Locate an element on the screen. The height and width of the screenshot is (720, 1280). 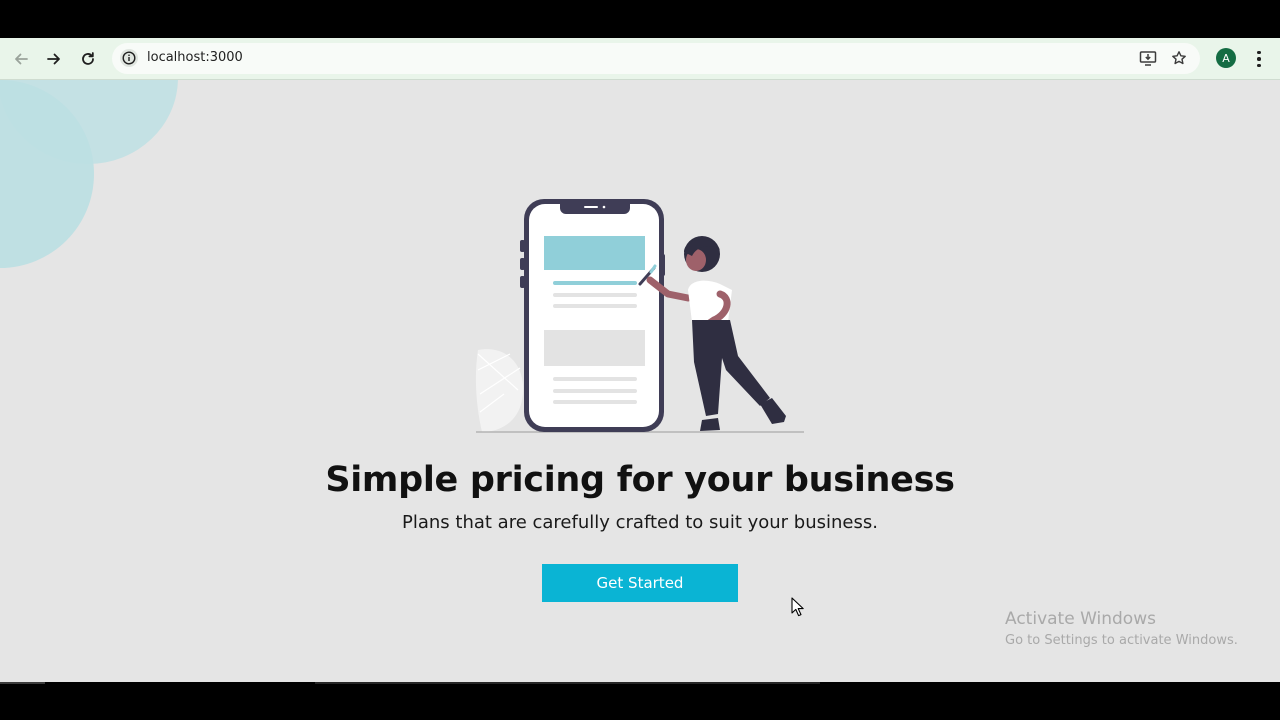
install-app-icon is located at coordinates (1148, 58).